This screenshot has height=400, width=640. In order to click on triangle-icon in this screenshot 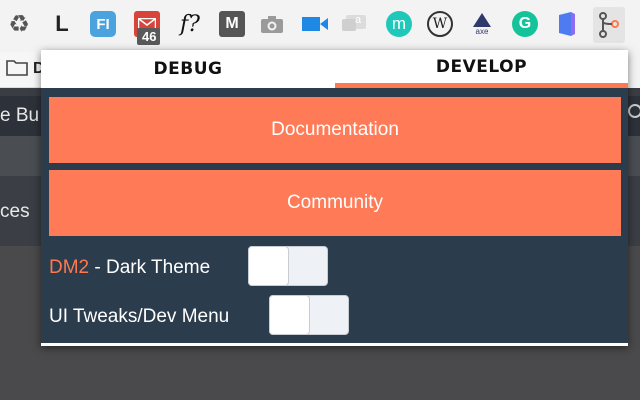, I will do `click(482, 19)`.